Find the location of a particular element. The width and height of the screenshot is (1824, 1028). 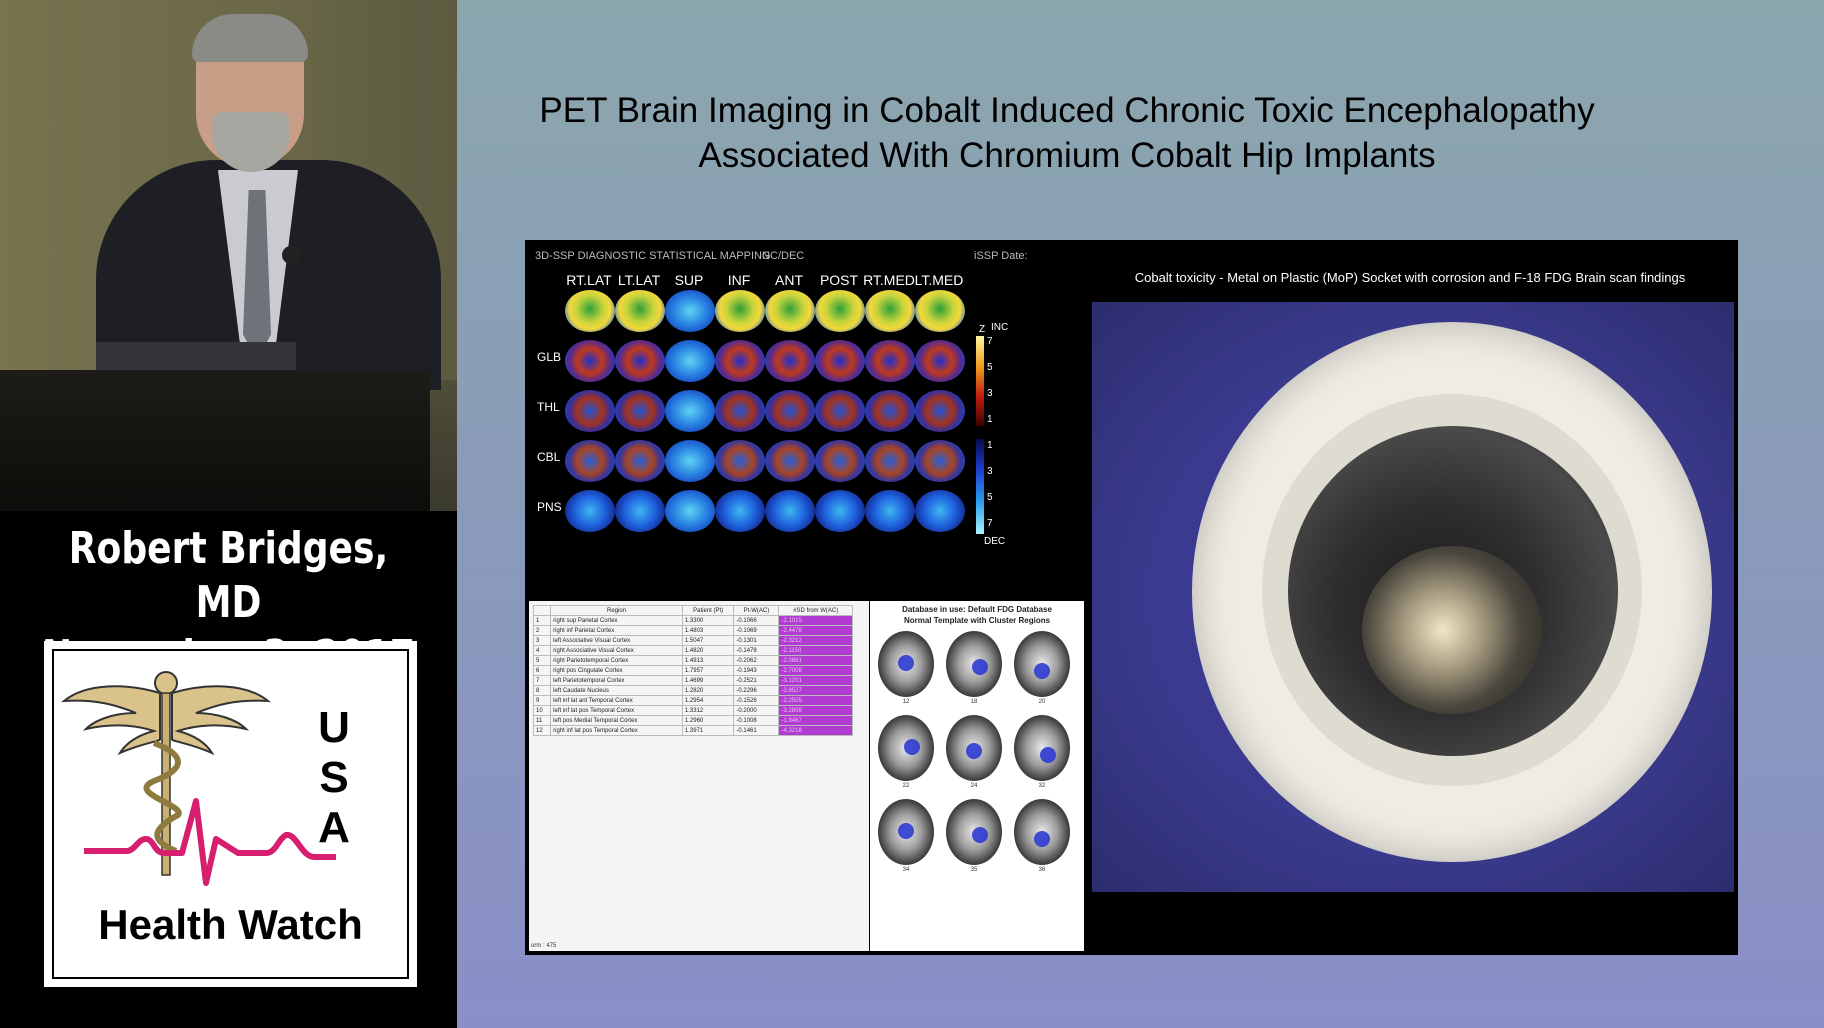

slice-number: 35 is located at coordinates (974, 870).